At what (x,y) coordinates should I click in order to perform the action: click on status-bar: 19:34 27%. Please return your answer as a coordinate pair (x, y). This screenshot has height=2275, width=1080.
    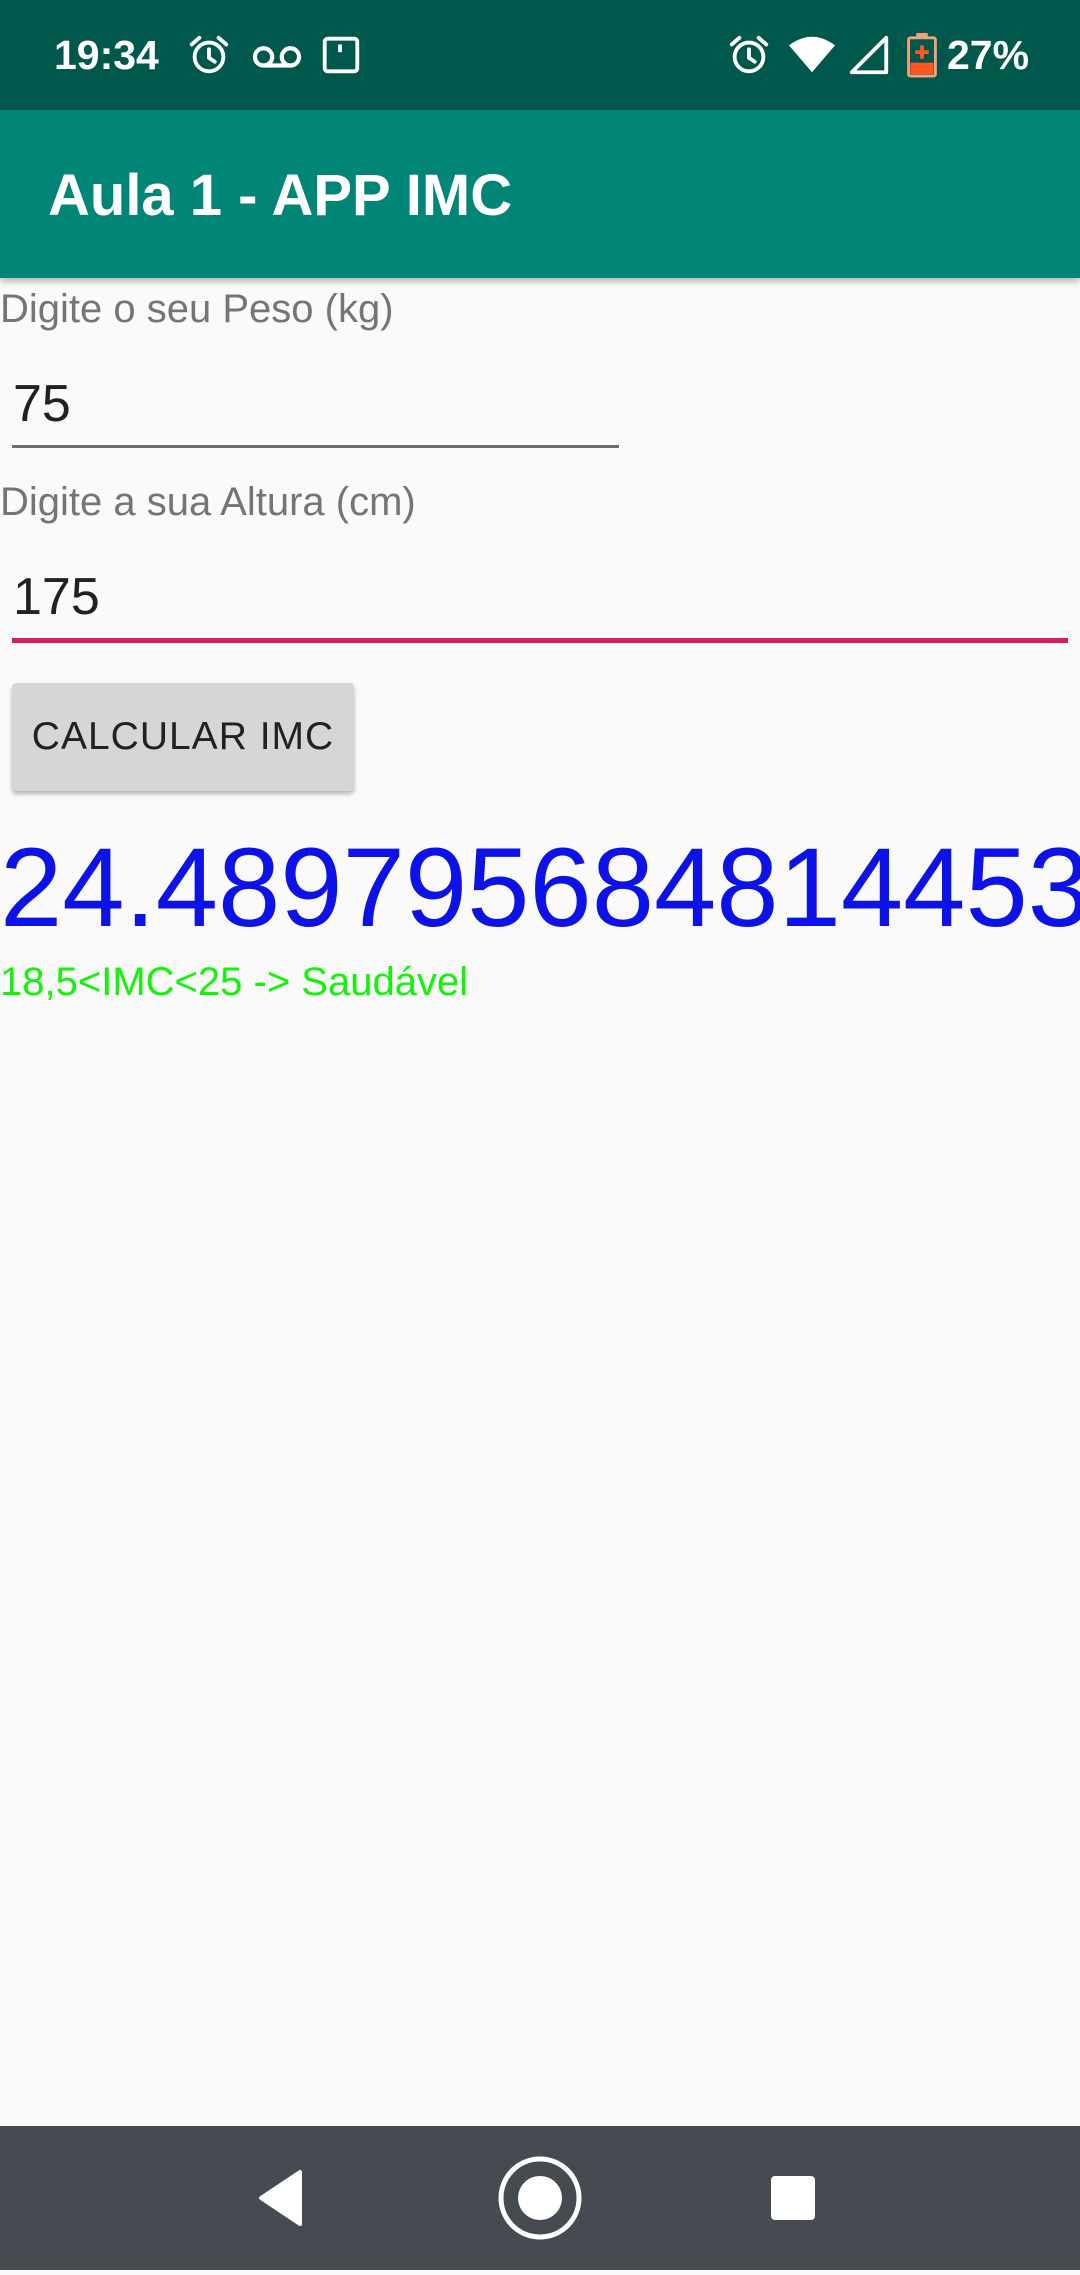
    Looking at the image, I should click on (540, 55).